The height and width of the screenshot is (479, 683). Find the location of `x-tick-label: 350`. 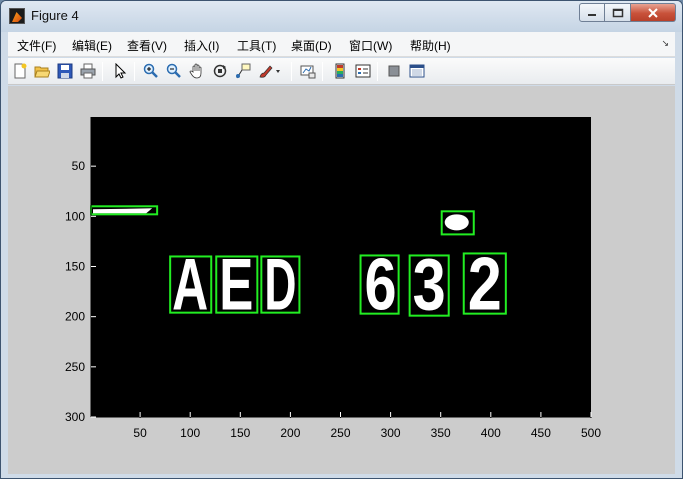

x-tick-label: 350 is located at coordinates (441, 433).